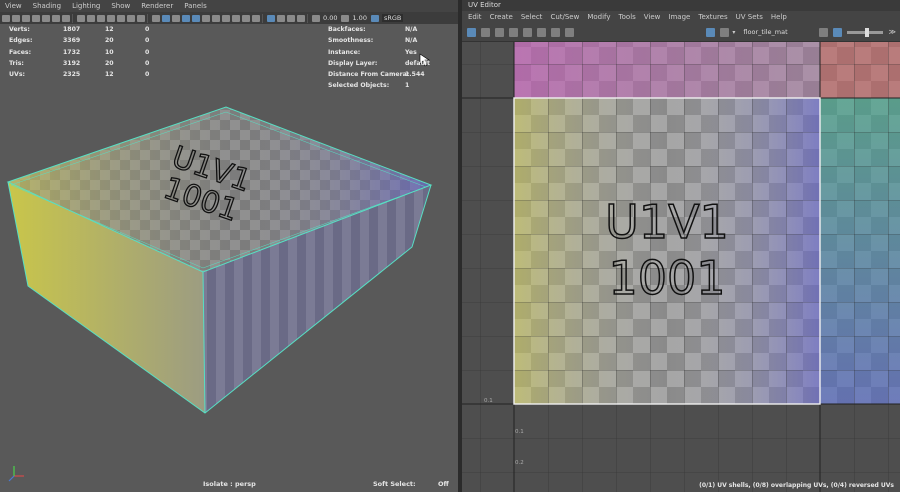 This screenshot has width=900, height=492. I want to click on menu-lighting: Lighting, so click(86, 6).